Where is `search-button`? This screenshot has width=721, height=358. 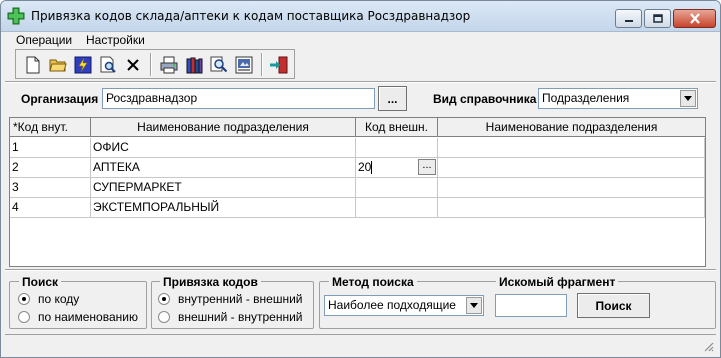
search-button is located at coordinates (219, 65).